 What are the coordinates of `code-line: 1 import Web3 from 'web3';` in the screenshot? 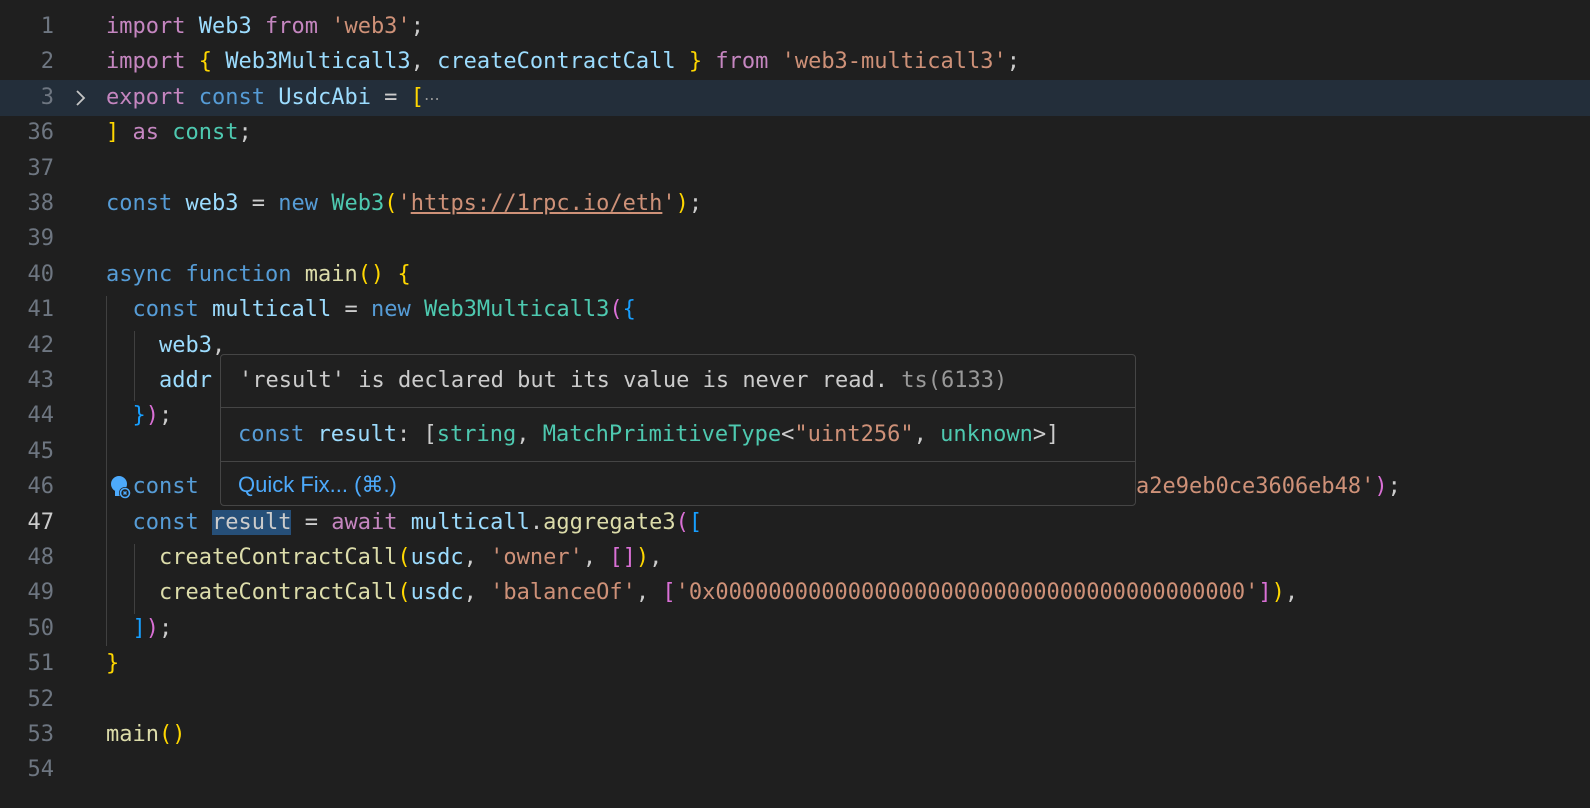 It's located at (795, 27).